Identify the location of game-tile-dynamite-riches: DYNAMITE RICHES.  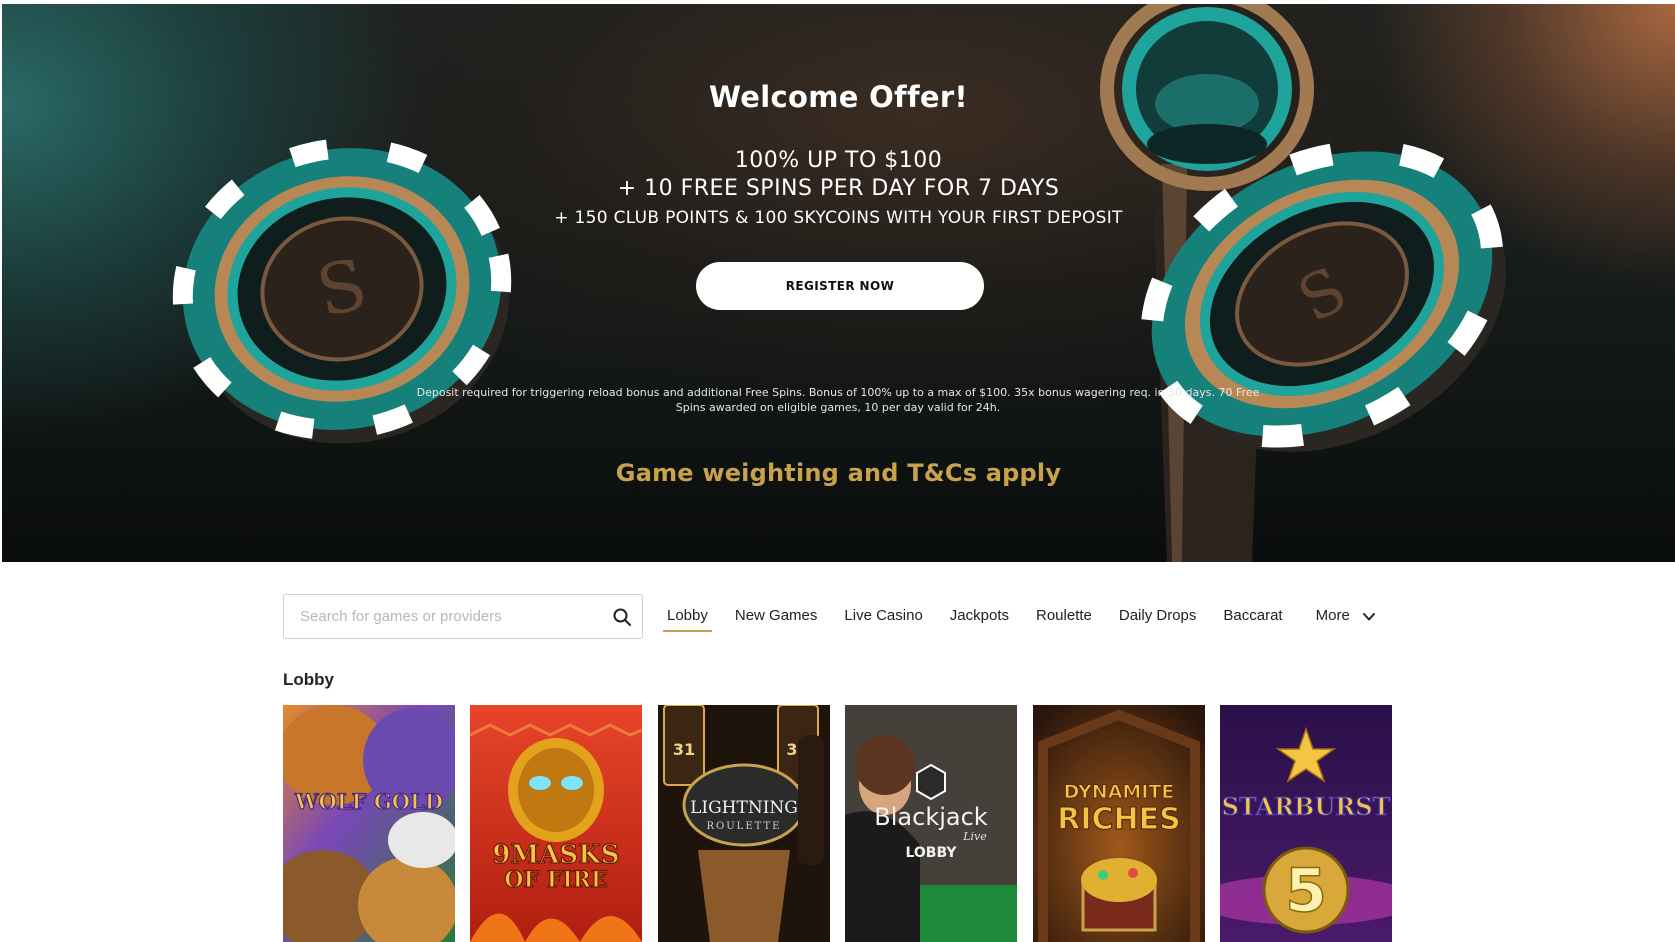
(1118, 823).